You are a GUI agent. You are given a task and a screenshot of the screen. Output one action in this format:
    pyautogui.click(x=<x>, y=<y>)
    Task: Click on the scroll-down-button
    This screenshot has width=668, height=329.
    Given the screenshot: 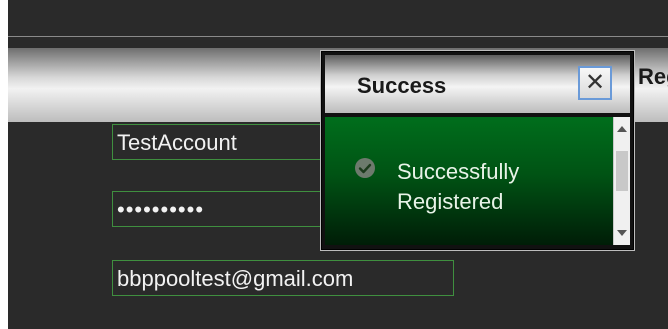 What is the action you would take?
    pyautogui.click(x=622, y=233)
    